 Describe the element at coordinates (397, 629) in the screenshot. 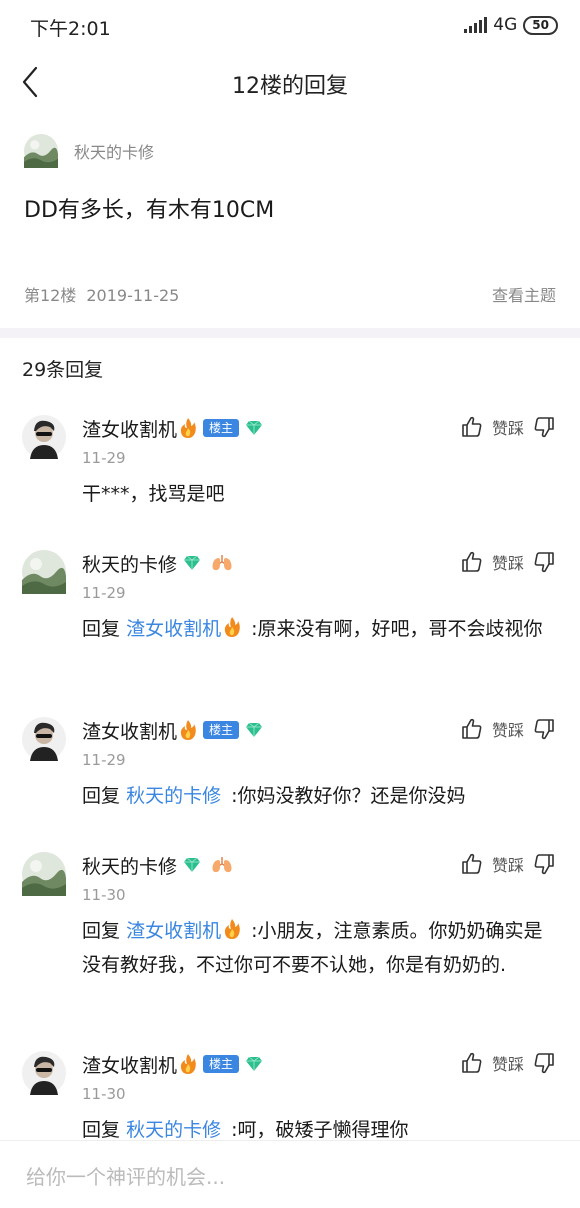

I see `comment-content: :原来没有啊，好吧，哥不会歧视你` at that location.